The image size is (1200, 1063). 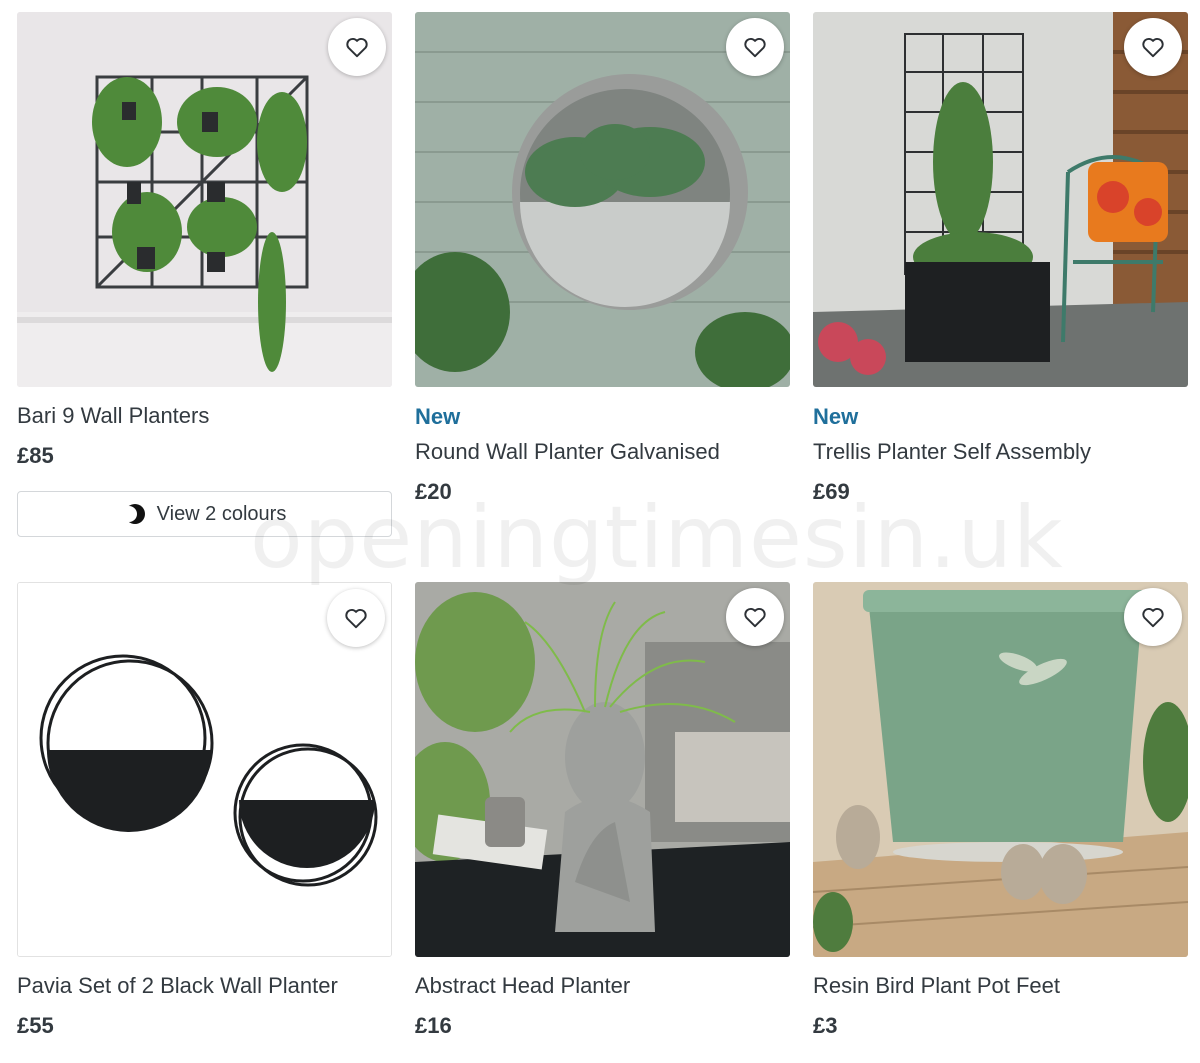 What do you see at coordinates (602, 986) in the screenshot?
I see `product-title: Abstract Head Planter` at bounding box center [602, 986].